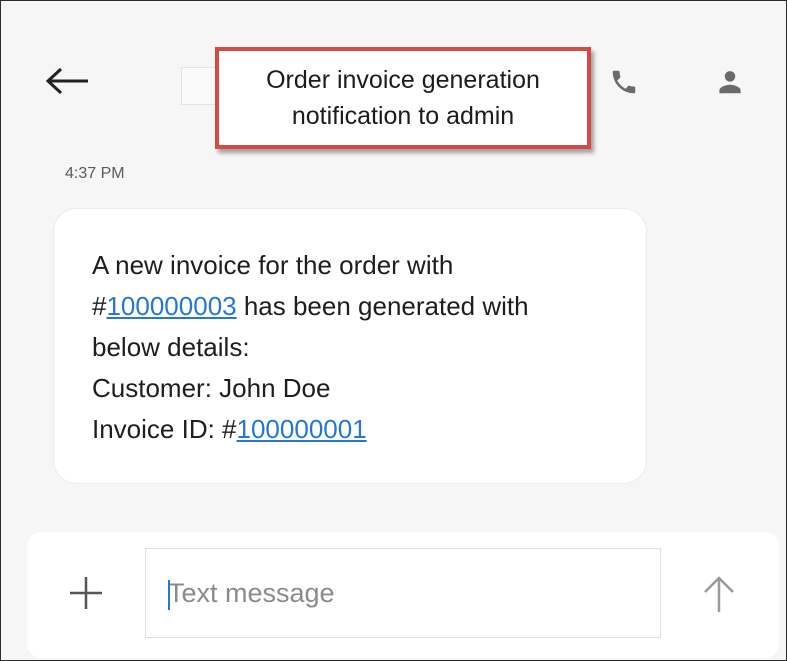 This screenshot has height=661, width=787. I want to click on send-button, so click(719, 594).